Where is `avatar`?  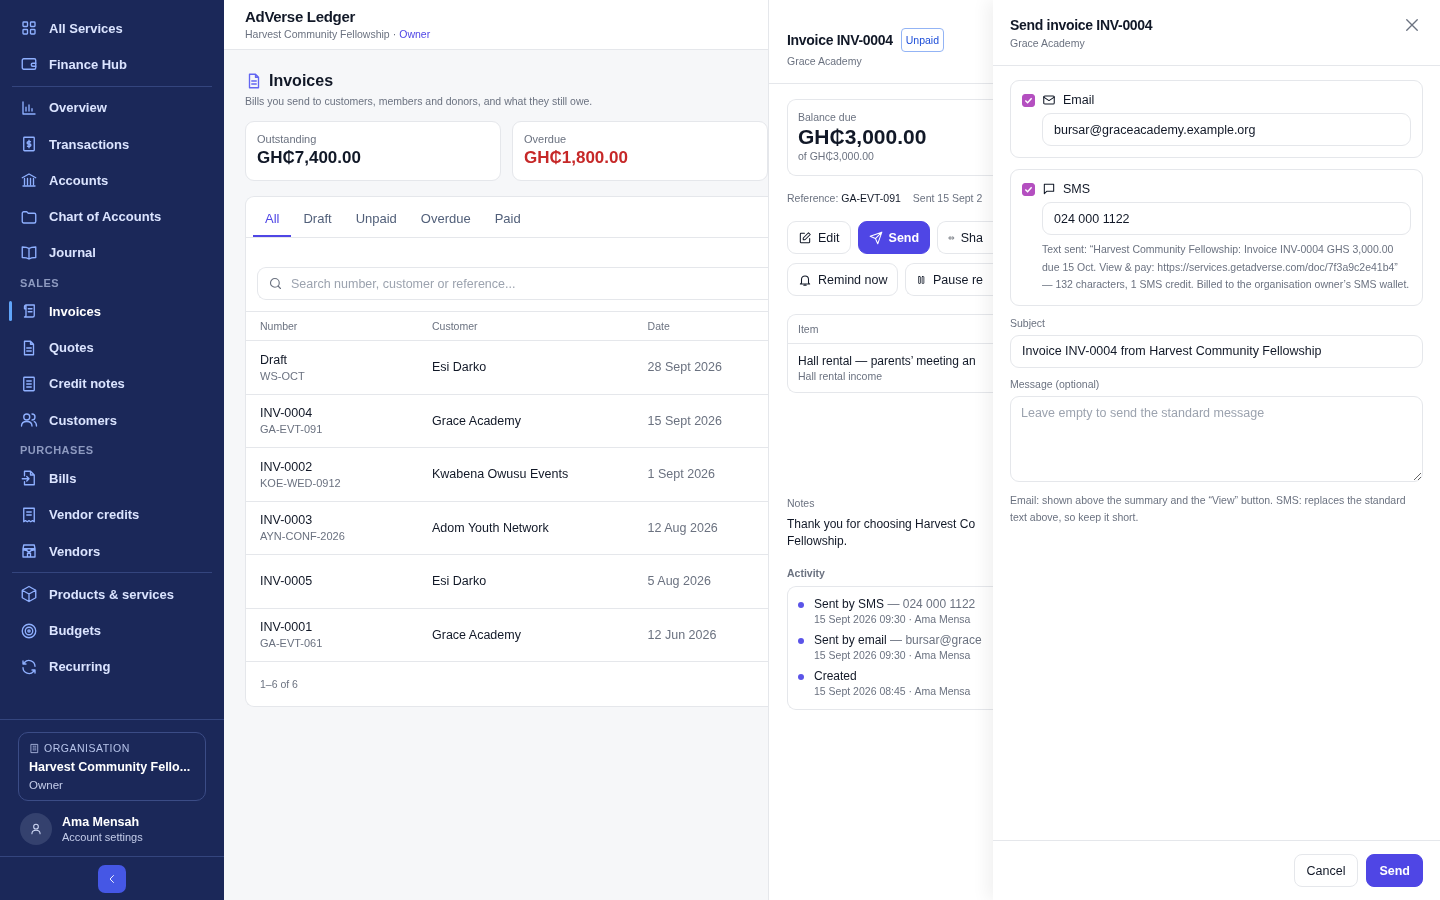 avatar is located at coordinates (36, 829).